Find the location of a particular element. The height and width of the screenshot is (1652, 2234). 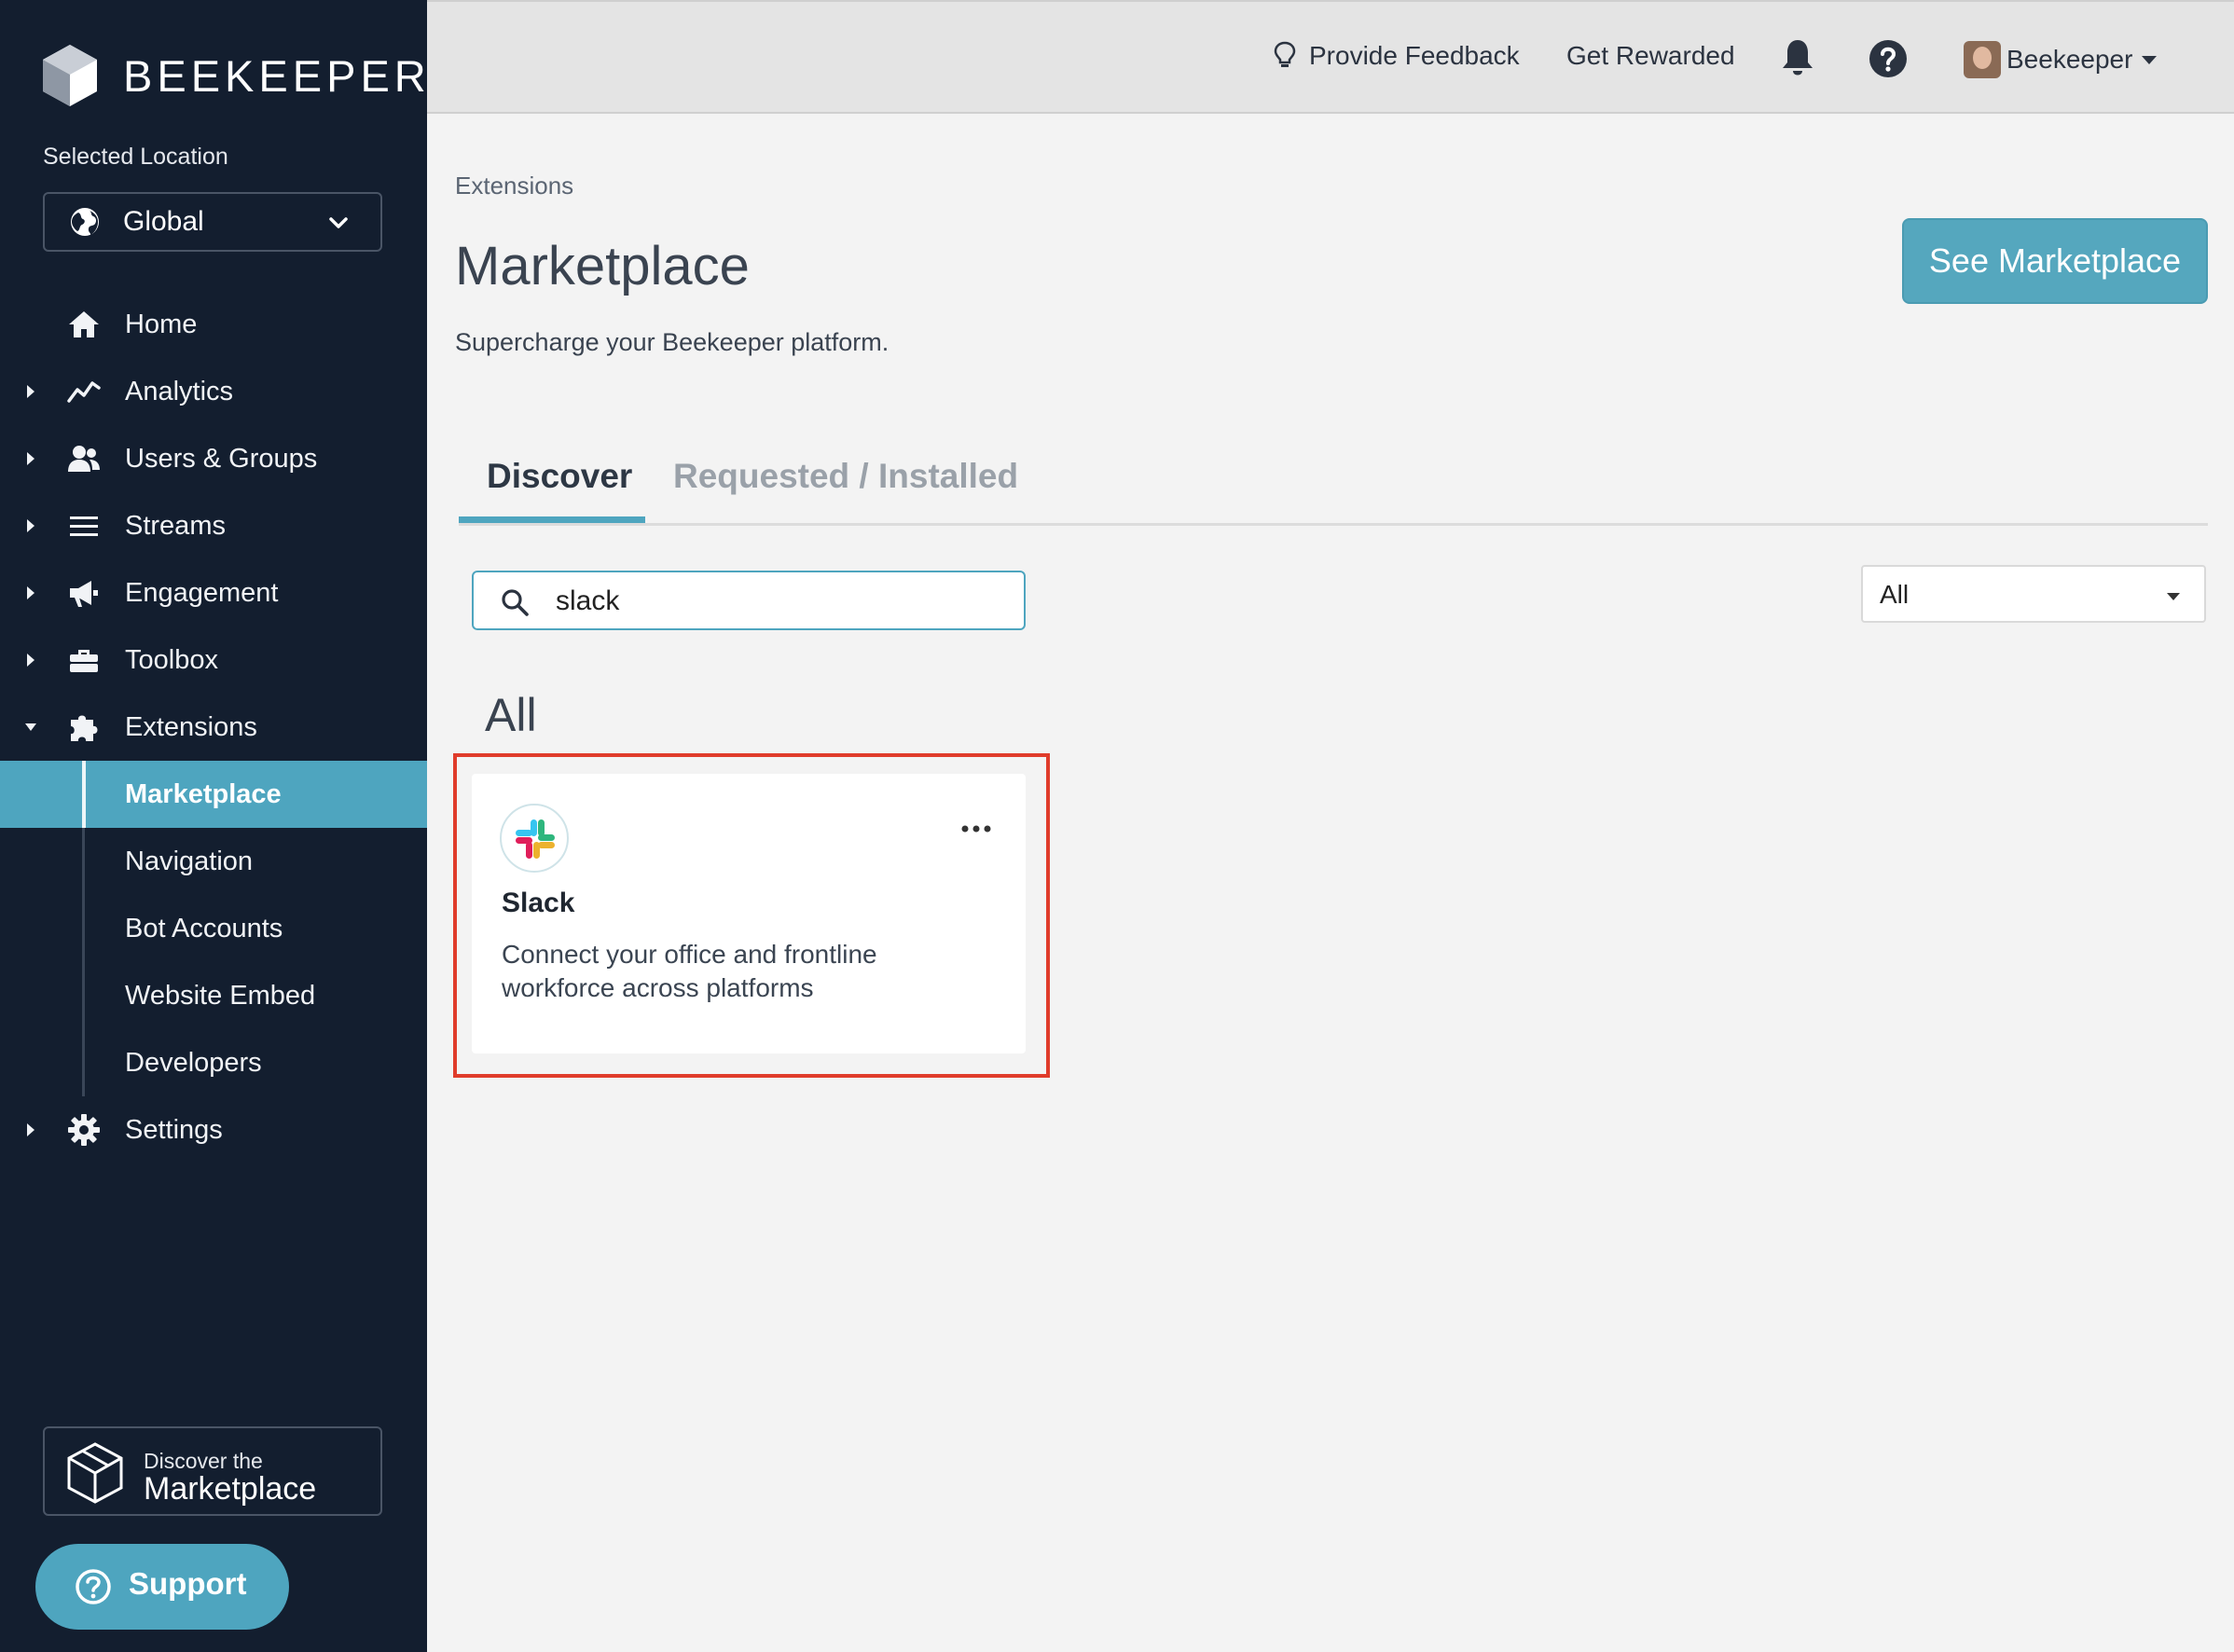

provide-feedback-link: Provide Feedback is located at coordinates (1397, 56).